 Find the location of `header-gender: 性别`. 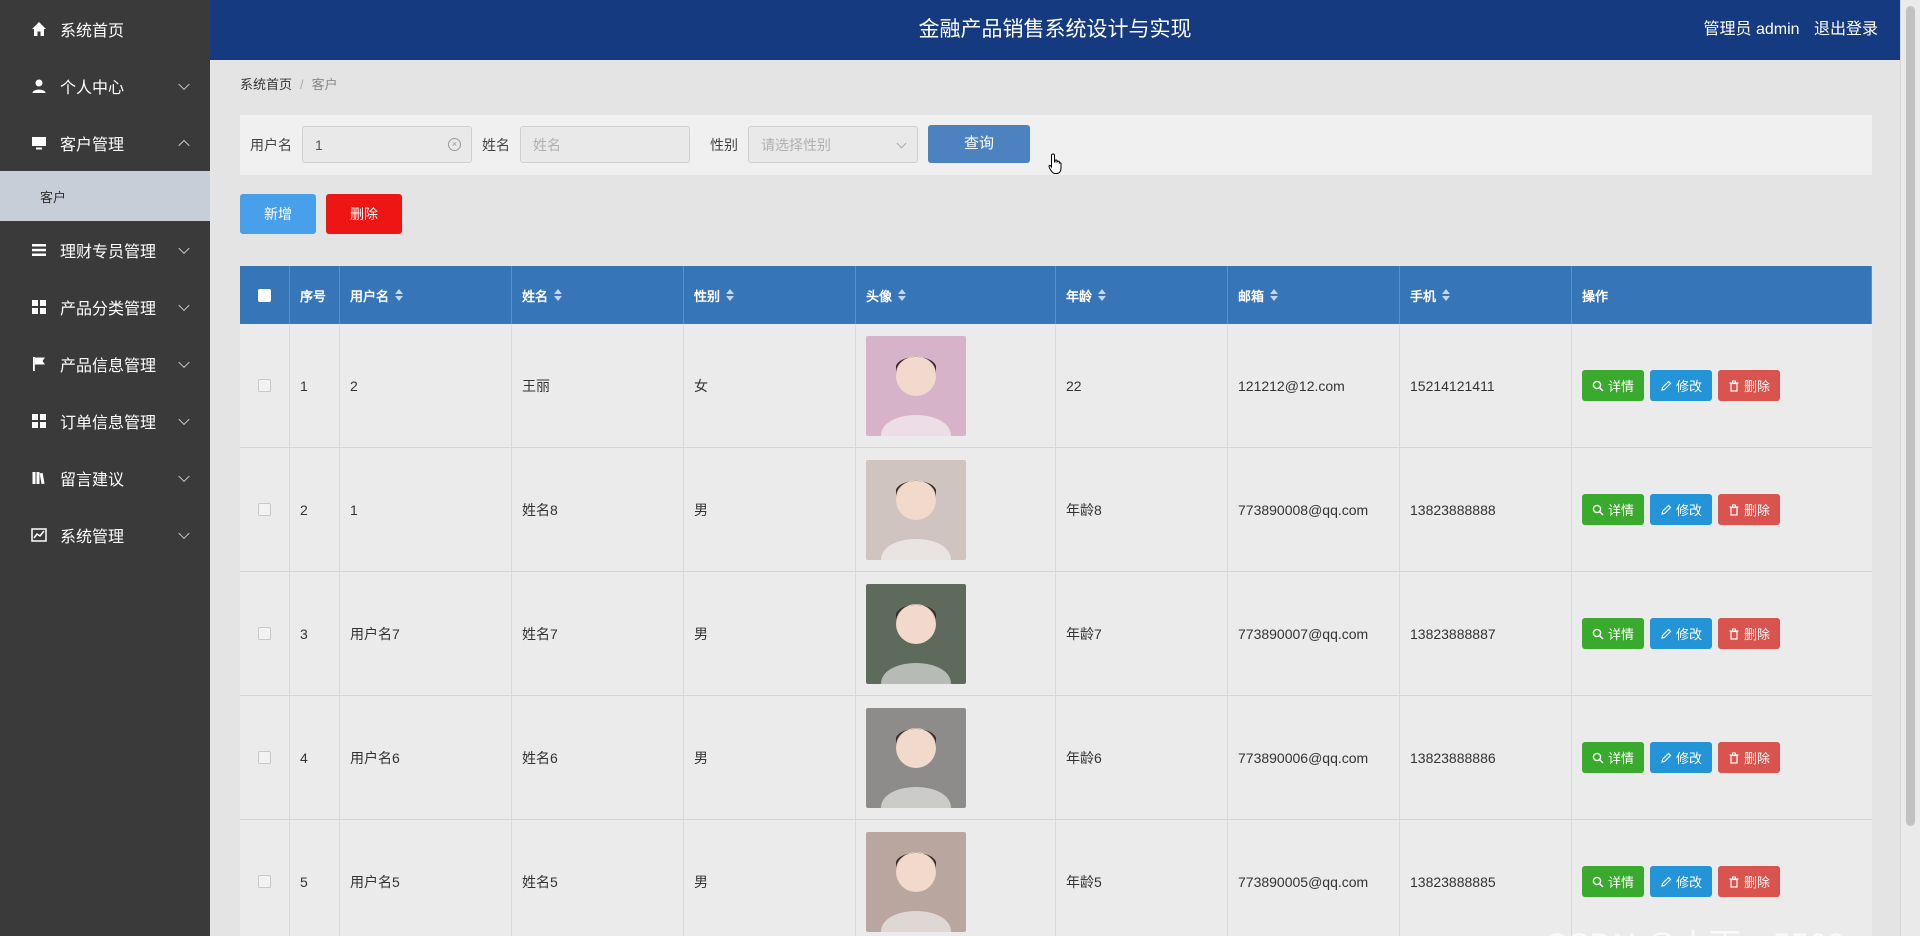

header-gender: 性别 is located at coordinates (770, 295).